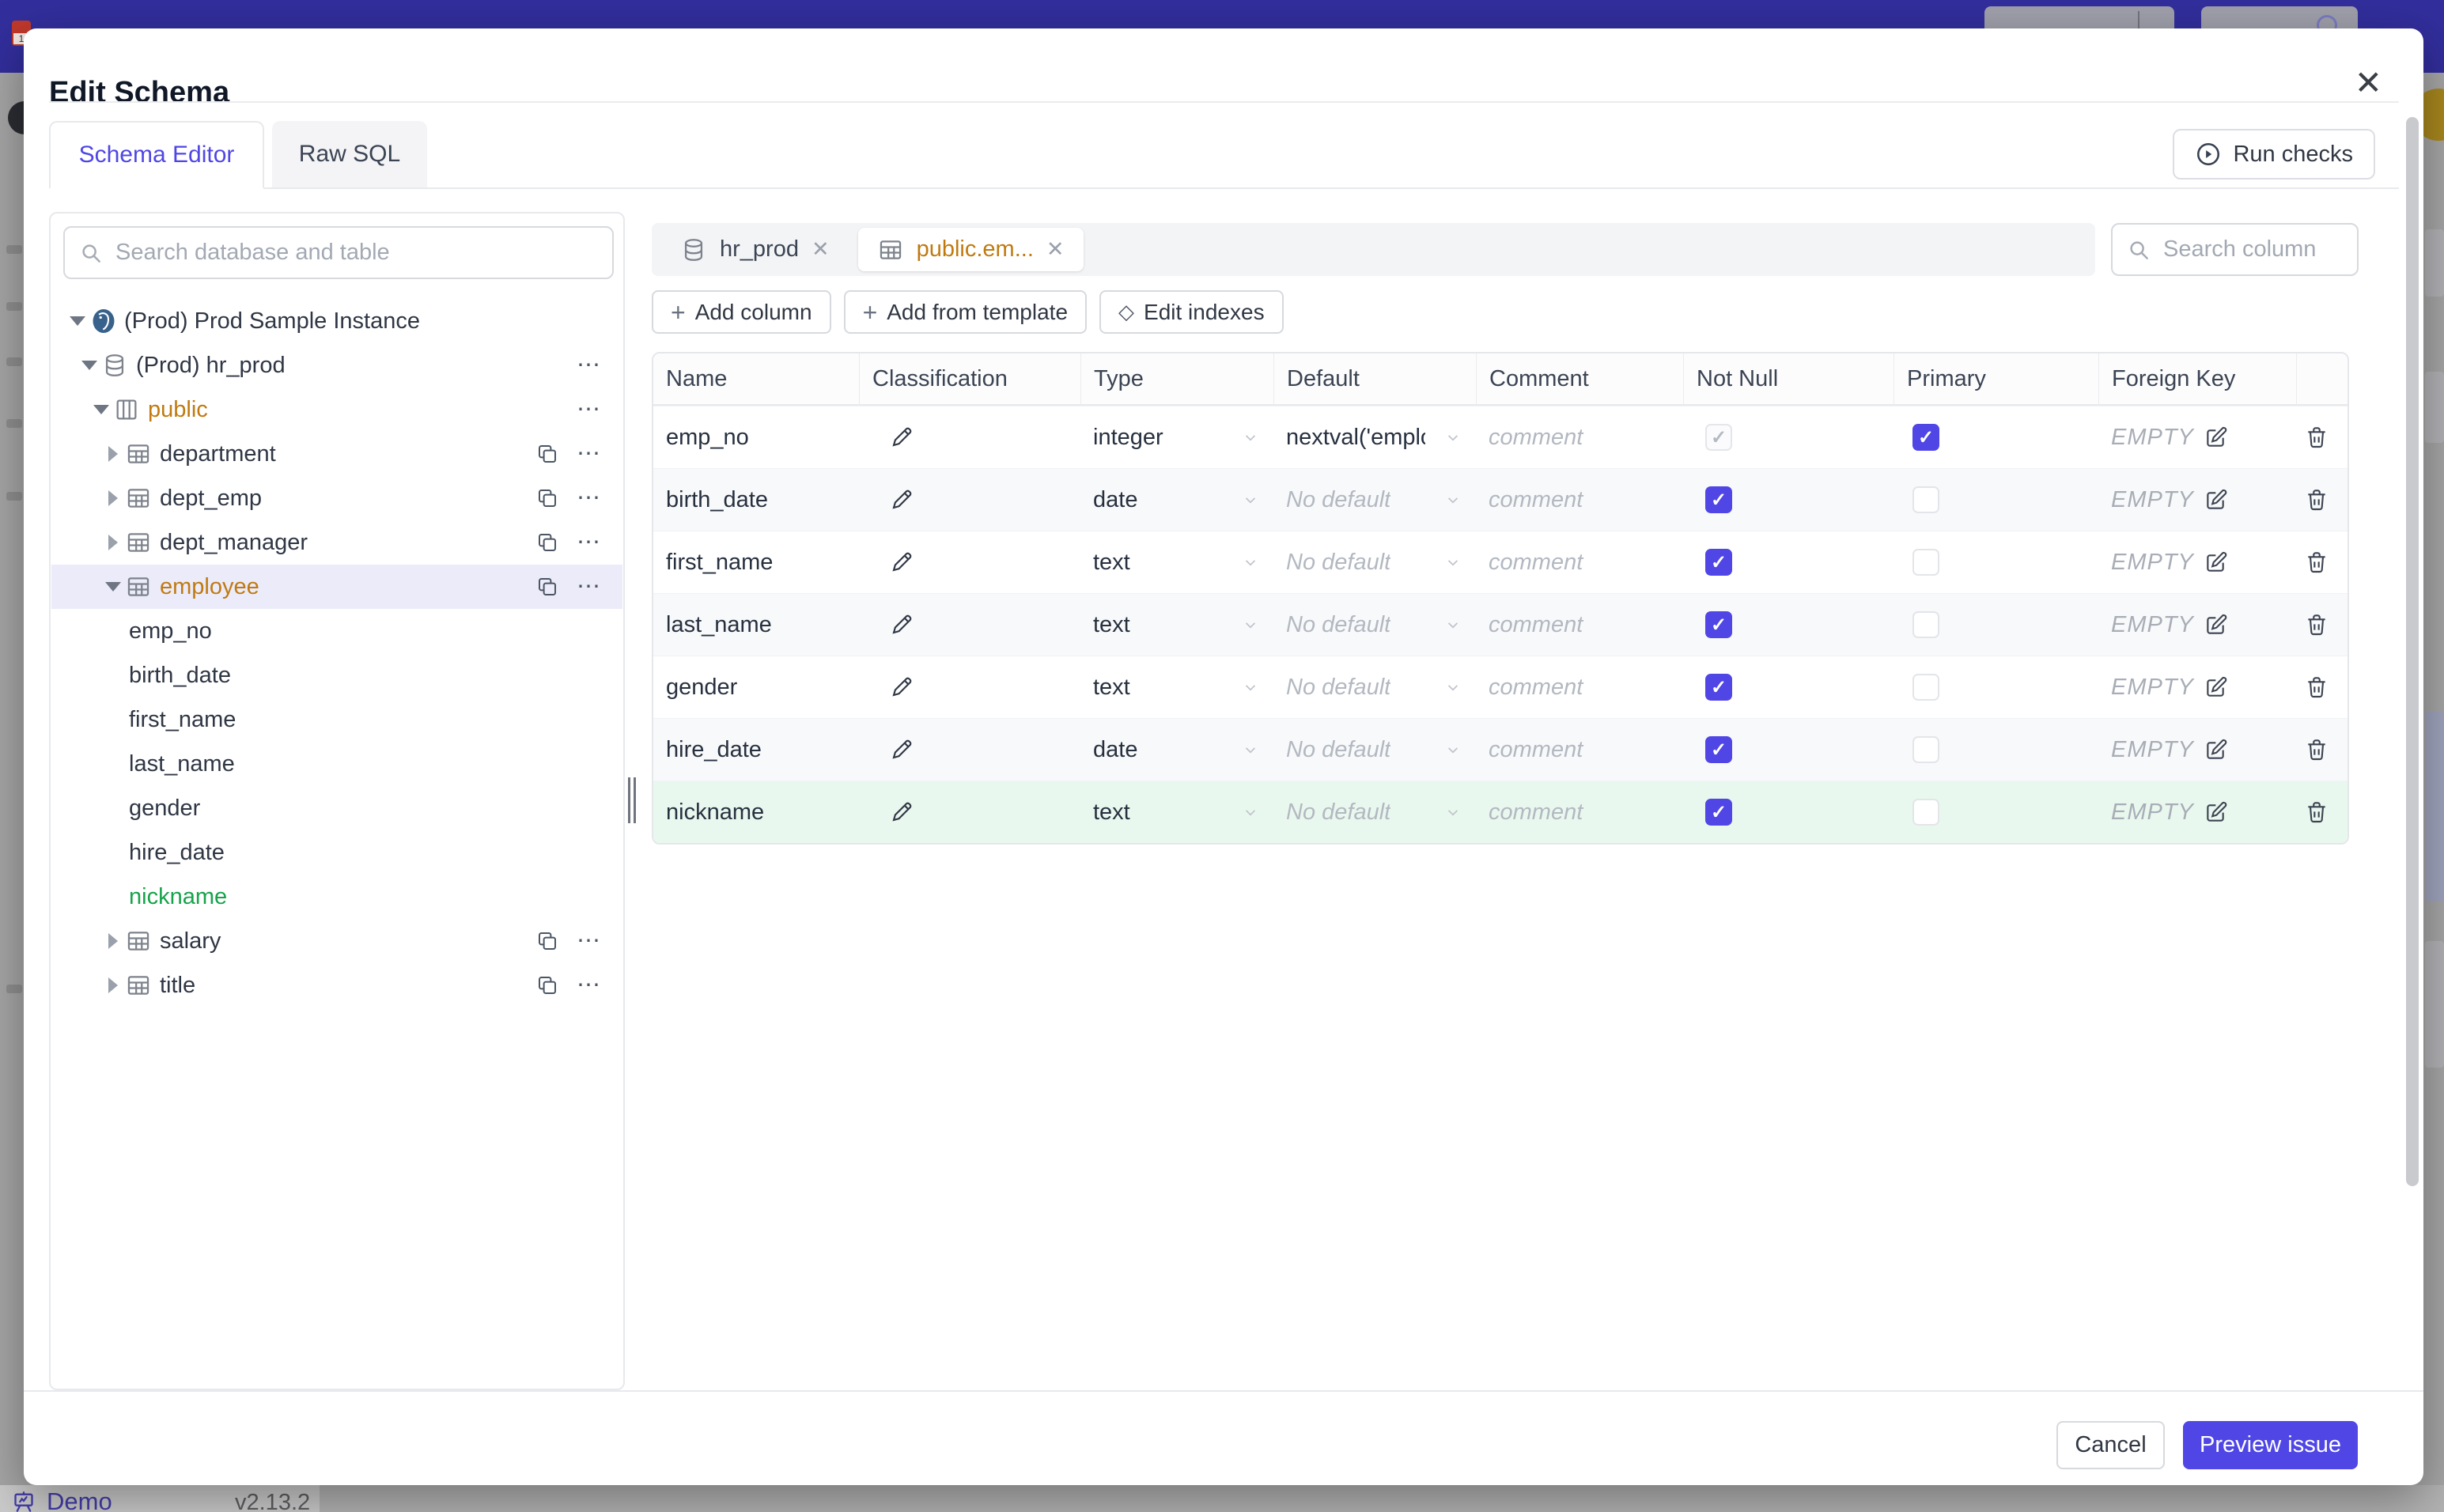 The width and height of the screenshot is (2444, 1512). Describe the element at coordinates (336, 631) in the screenshot. I see `tree-item-emp_no: emp_no` at that location.